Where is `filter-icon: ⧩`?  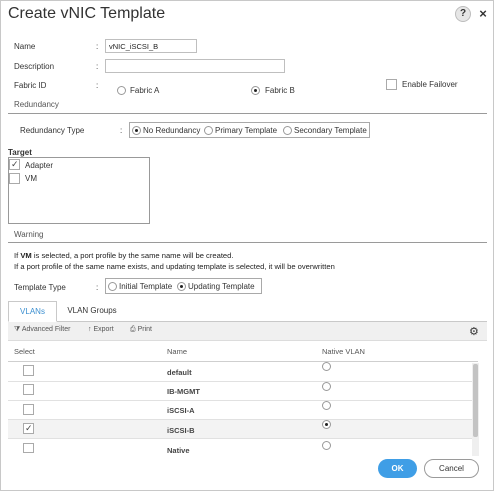 filter-icon: ⧩ is located at coordinates (17, 329).